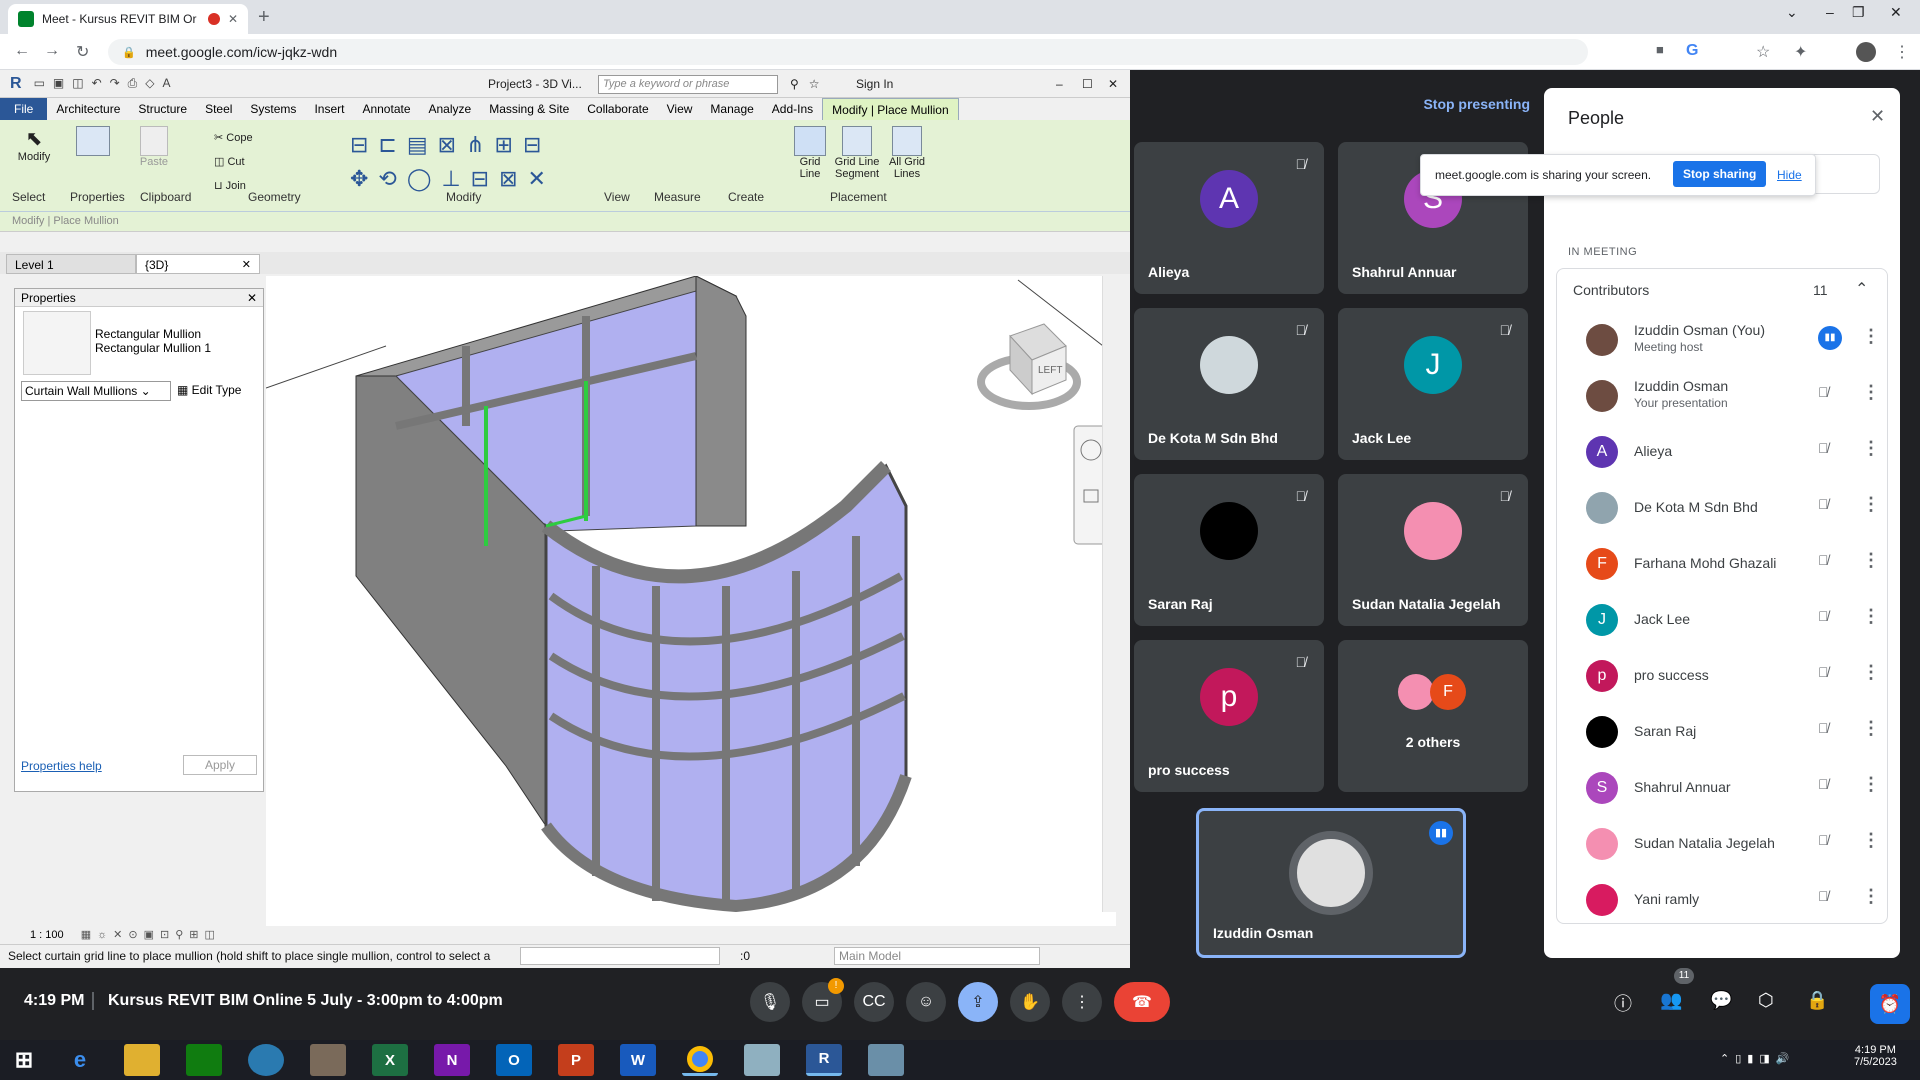 This screenshot has width=1920, height=1080. I want to click on chat-icon: 💬, so click(1721, 1000).